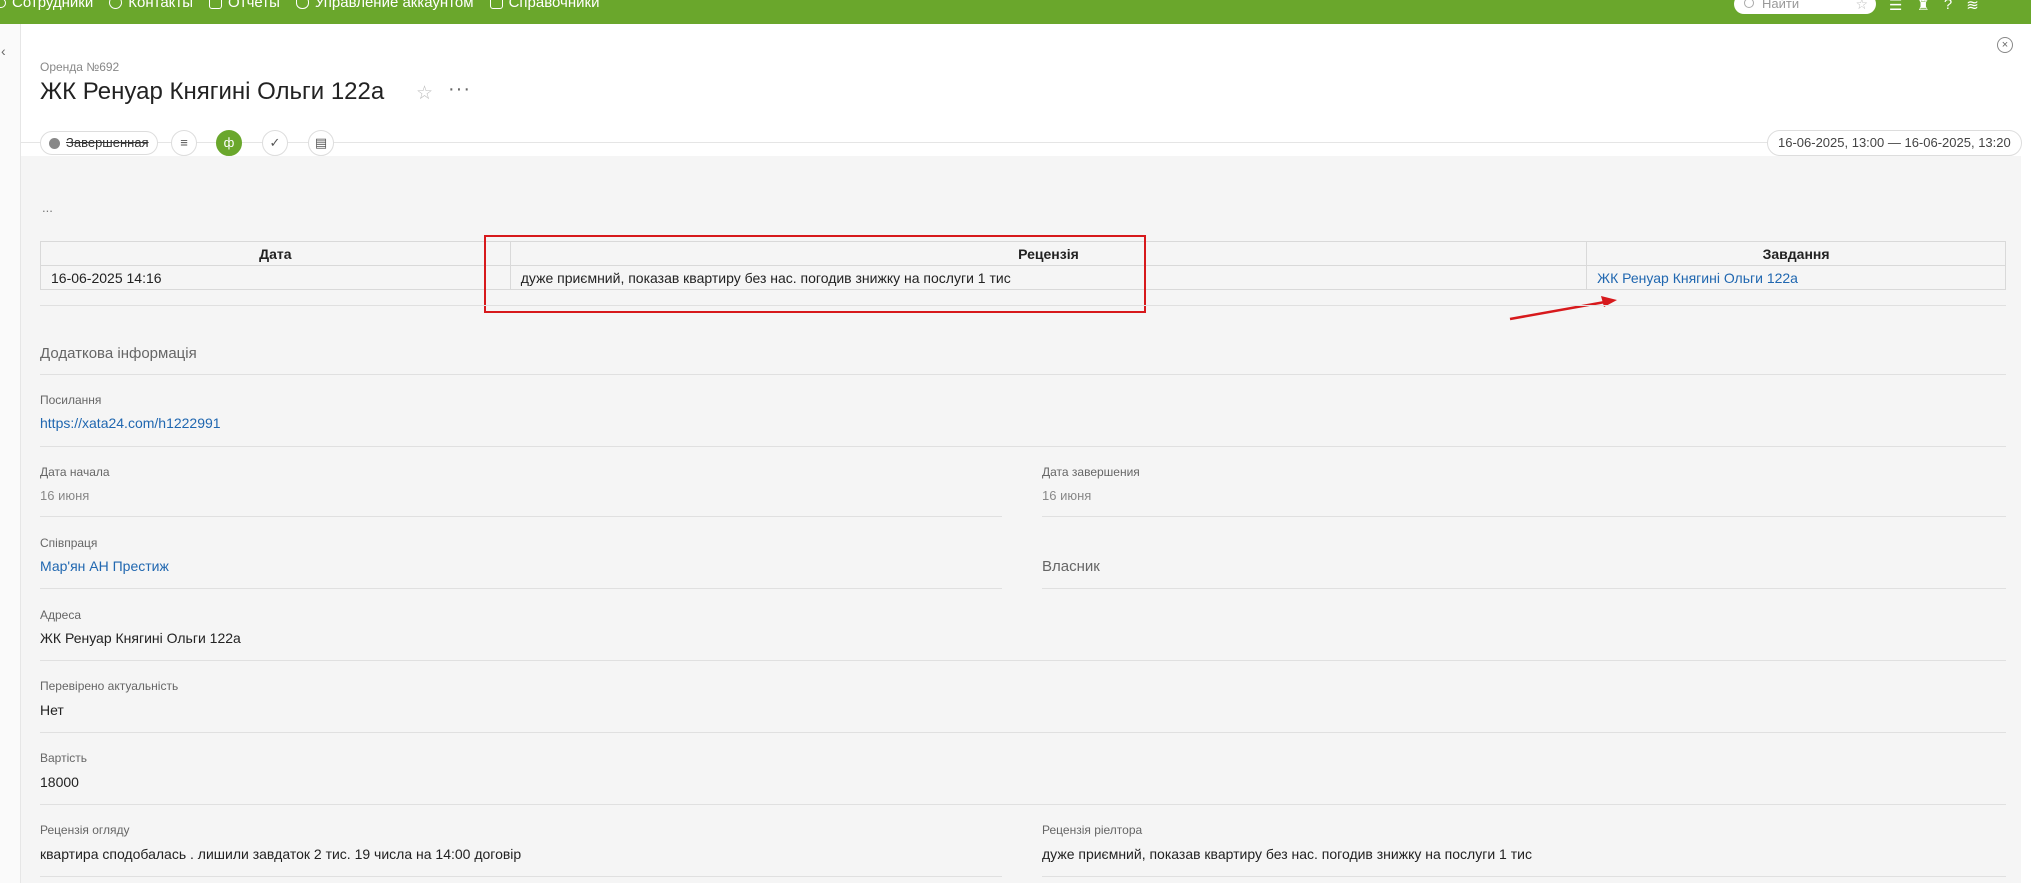 This screenshot has height=883, width=2031. I want to click on task-link: ЖК Ренуар Княгині Ольги 122а, so click(1697, 278).